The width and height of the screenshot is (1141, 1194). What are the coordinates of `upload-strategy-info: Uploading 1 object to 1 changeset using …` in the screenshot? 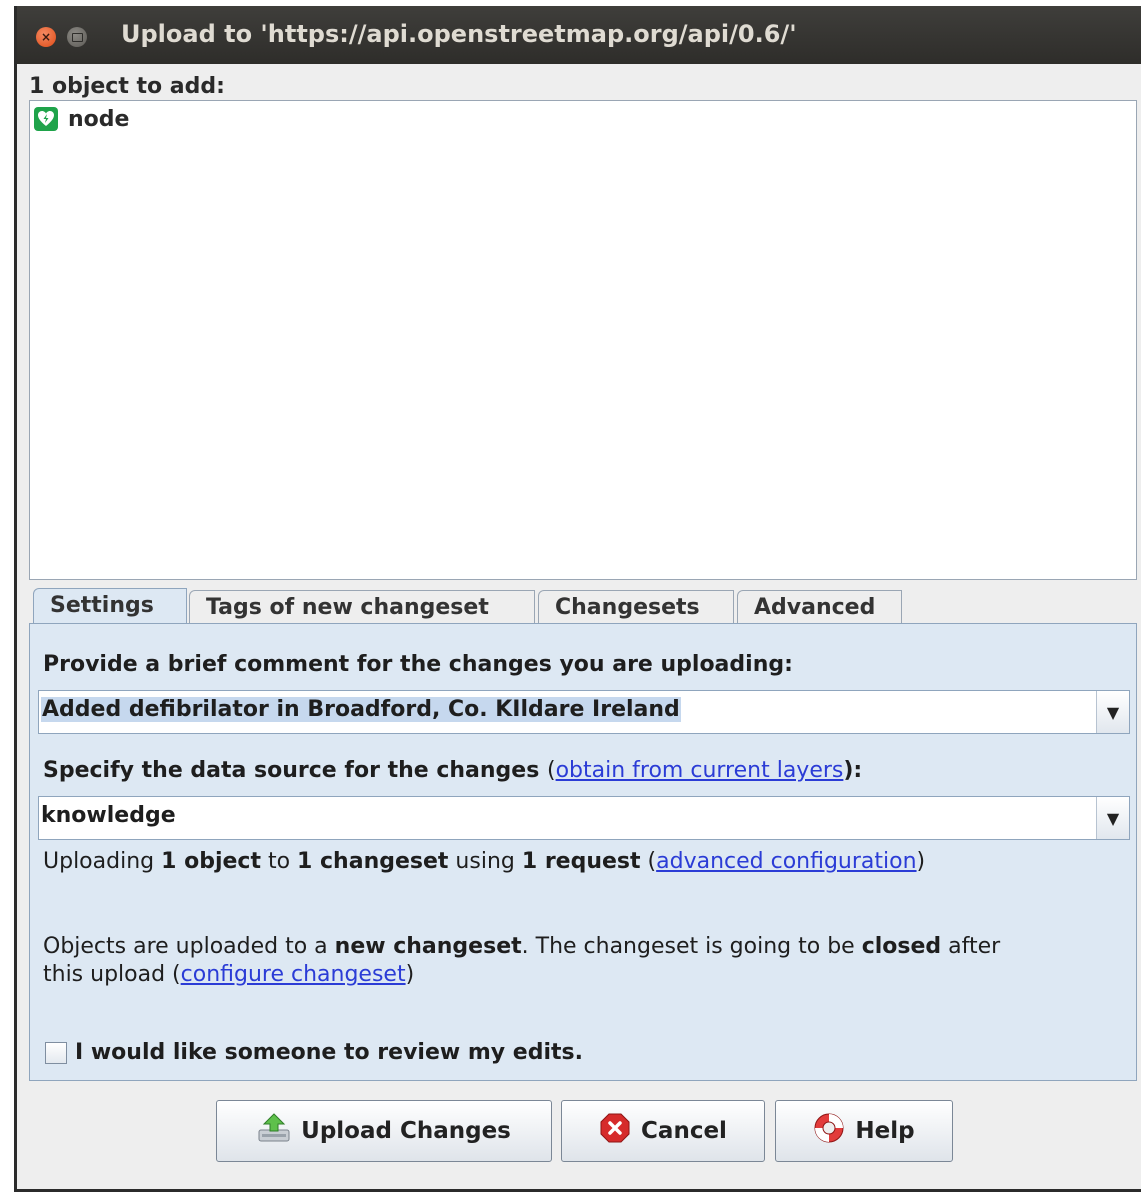 It's located at (484, 862).